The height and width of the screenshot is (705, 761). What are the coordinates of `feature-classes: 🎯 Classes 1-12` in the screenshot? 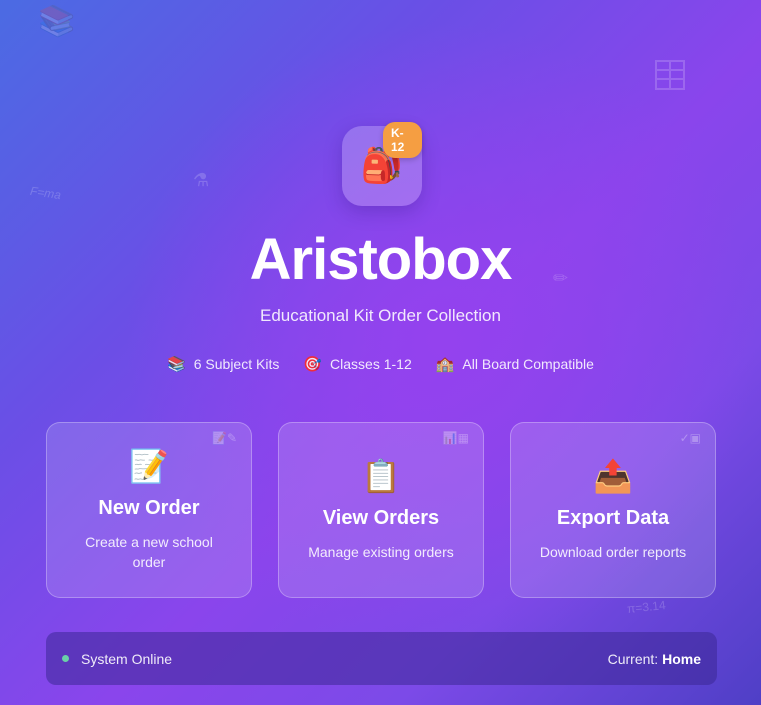 It's located at (357, 364).